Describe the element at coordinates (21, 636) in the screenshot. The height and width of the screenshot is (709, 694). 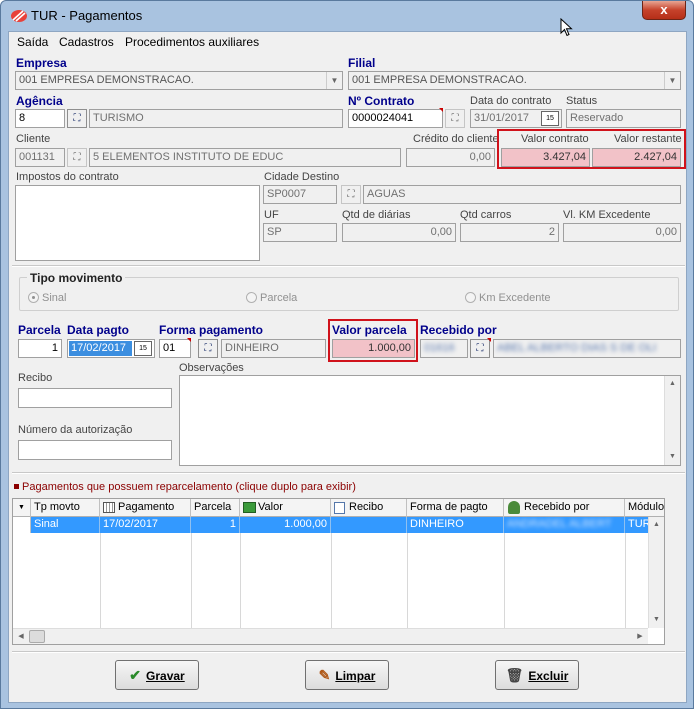
I see `scroll-left-icon: ◀` at that location.